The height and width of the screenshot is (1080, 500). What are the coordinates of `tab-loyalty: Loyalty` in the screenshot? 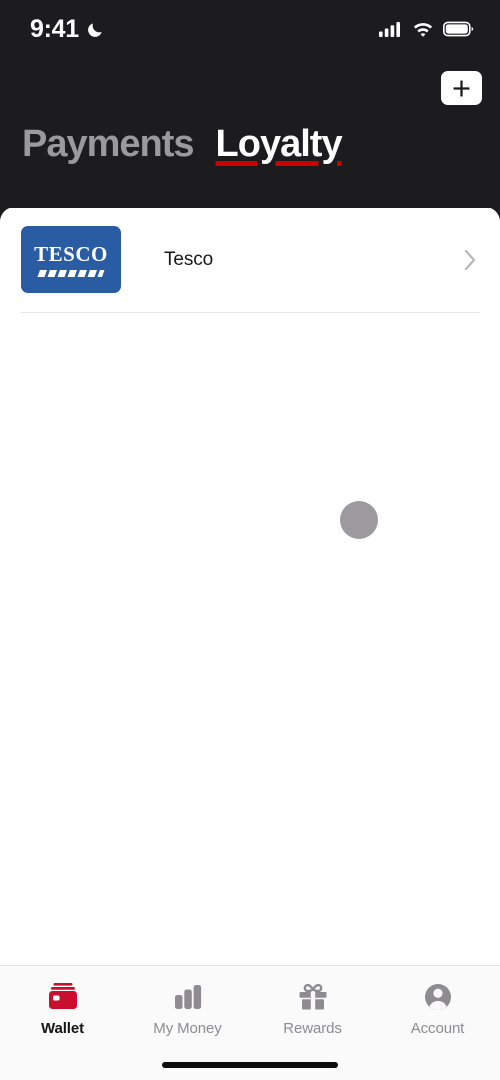 It's located at (279, 144).